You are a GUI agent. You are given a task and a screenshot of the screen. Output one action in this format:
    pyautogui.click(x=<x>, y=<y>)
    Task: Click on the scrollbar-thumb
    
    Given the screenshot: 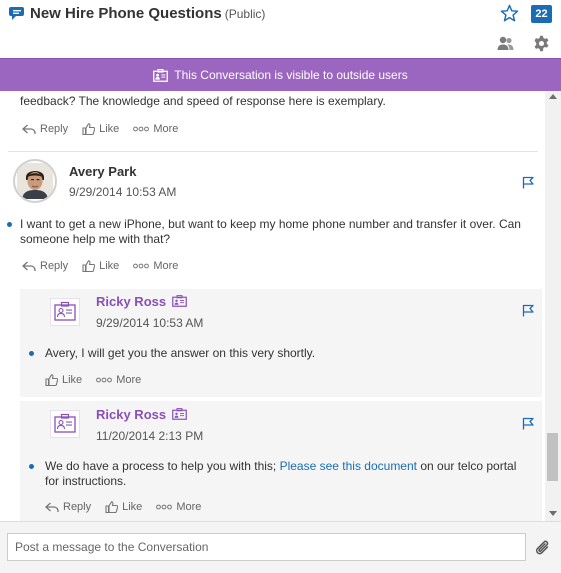 What is the action you would take?
    pyautogui.click(x=552, y=457)
    